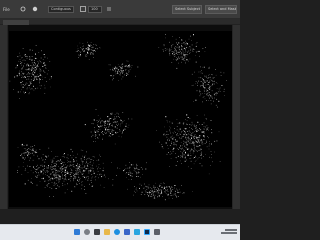  What do you see at coordinates (87, 232) in the screenshot?
I see `search-icon` at bounding box center [87, 232].